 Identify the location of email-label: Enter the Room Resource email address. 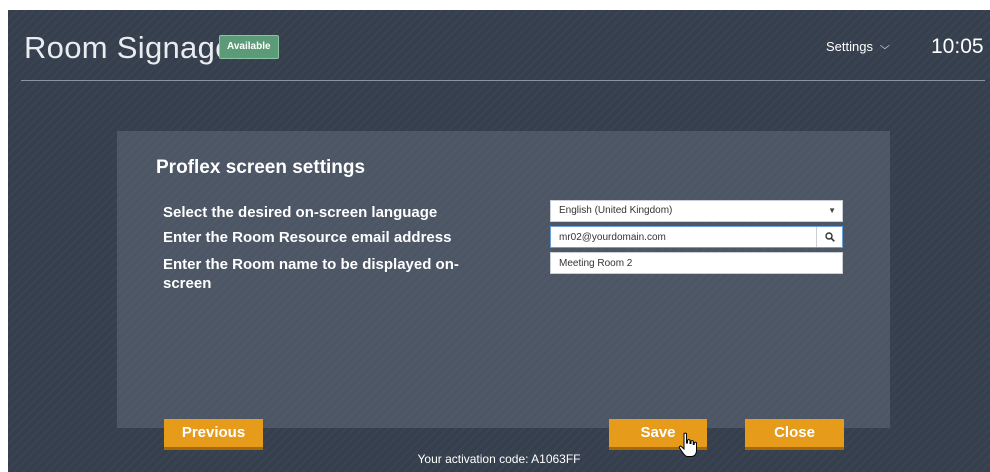
(307, 237).